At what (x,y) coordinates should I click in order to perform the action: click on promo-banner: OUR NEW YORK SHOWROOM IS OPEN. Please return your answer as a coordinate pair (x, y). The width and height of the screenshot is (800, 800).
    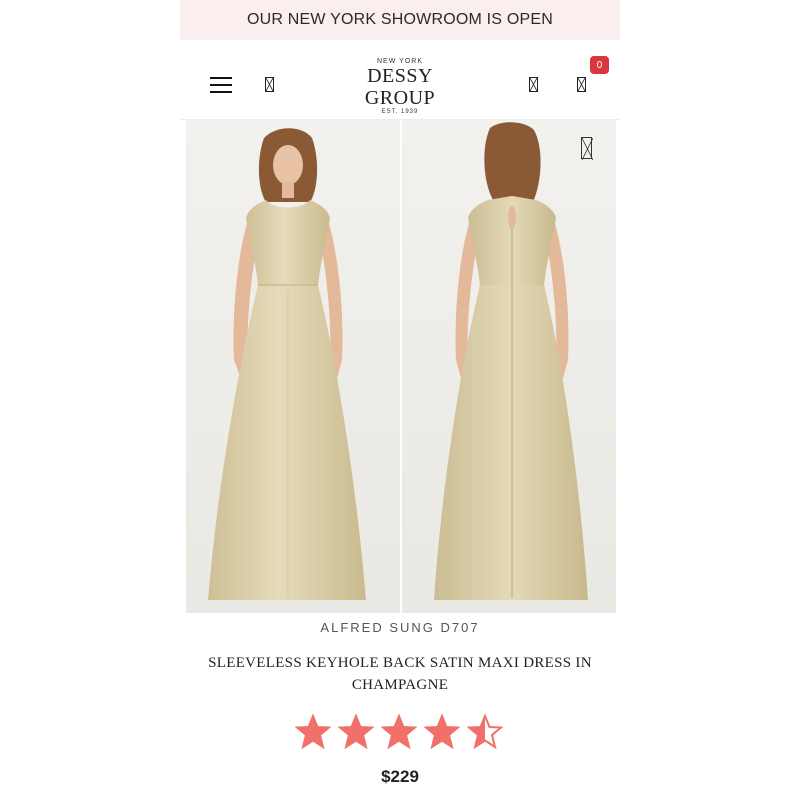
    Looking at the image, I should click on (400, 20).